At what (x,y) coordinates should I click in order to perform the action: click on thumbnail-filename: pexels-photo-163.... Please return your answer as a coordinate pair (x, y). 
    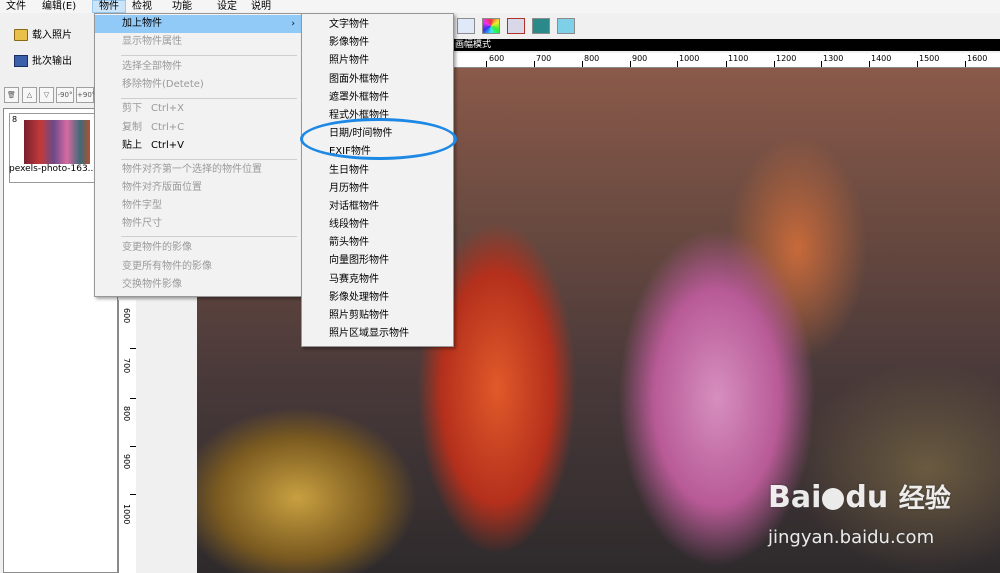
    Looking at the image, I should click on (53, 169).